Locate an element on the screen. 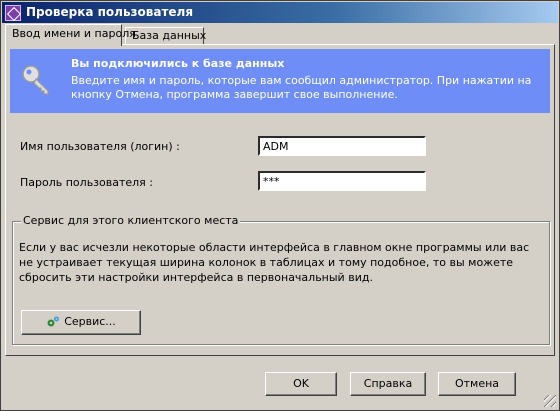 The width and height of the screenshot is (560, 411). tab-database: База данных is located at coordinates (165, 35).